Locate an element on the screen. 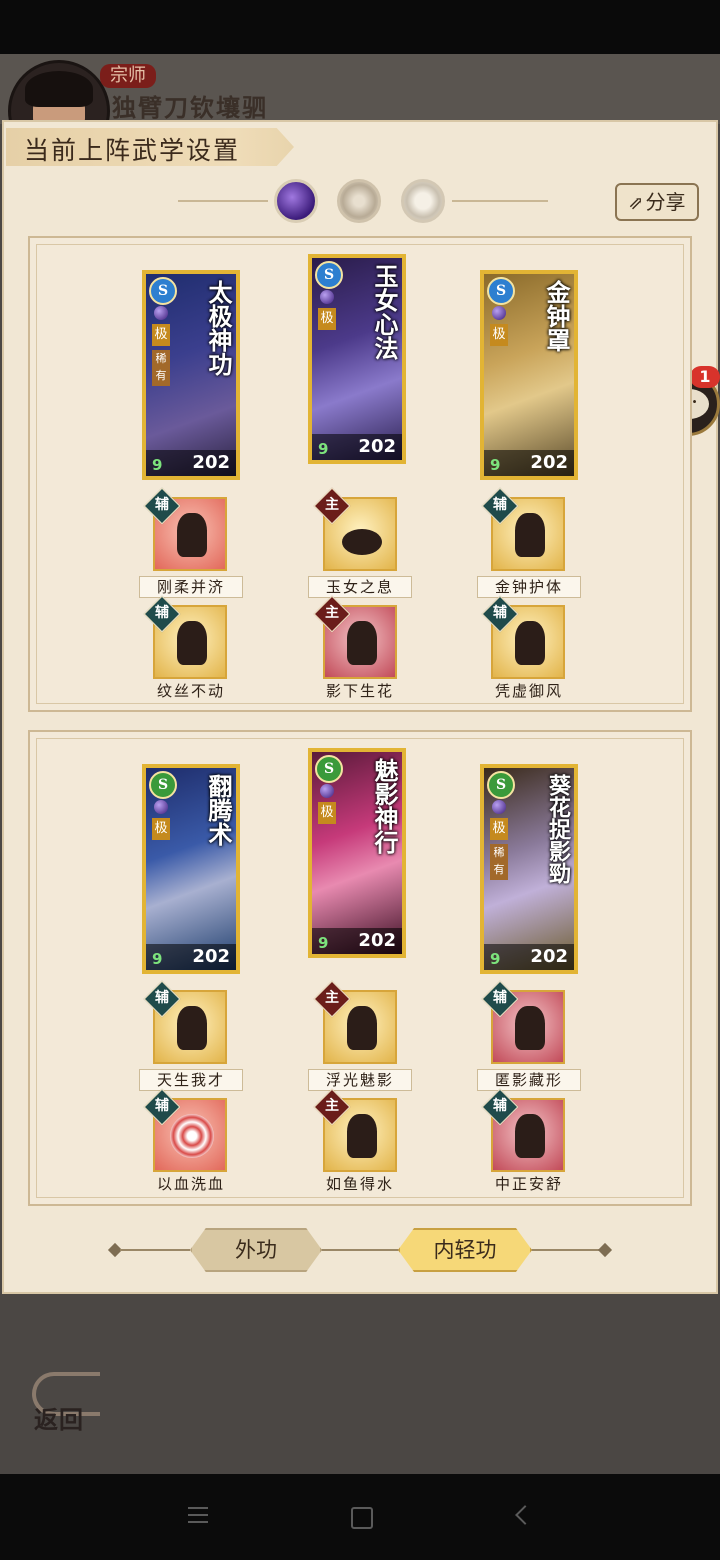 This screenshot has height=1560, width=720. skill-name: 以血洗血 is located at coordinates (190, 1184).